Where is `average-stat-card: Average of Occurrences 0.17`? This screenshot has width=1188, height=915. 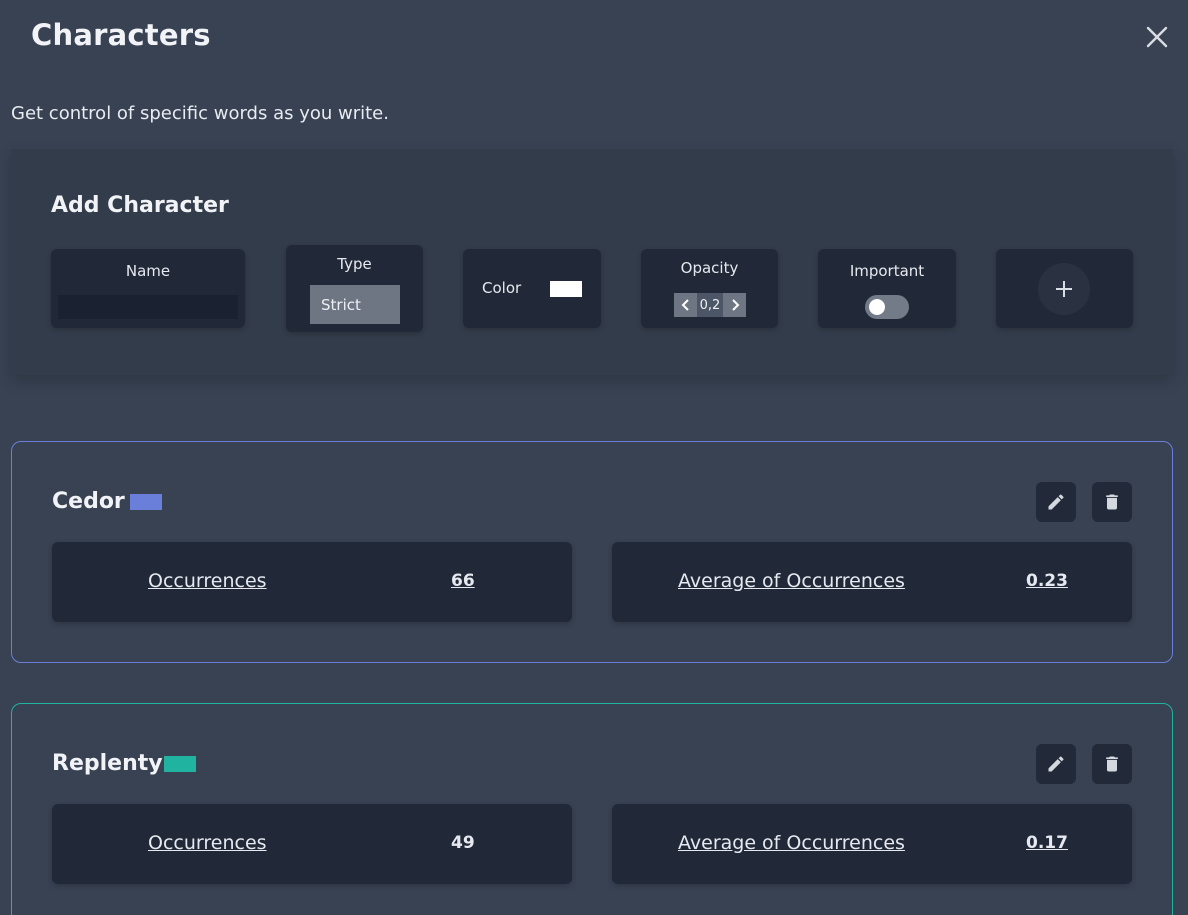
average-stat-card: Average of Occurrences 0.17 is located at coordinates (872, 844).